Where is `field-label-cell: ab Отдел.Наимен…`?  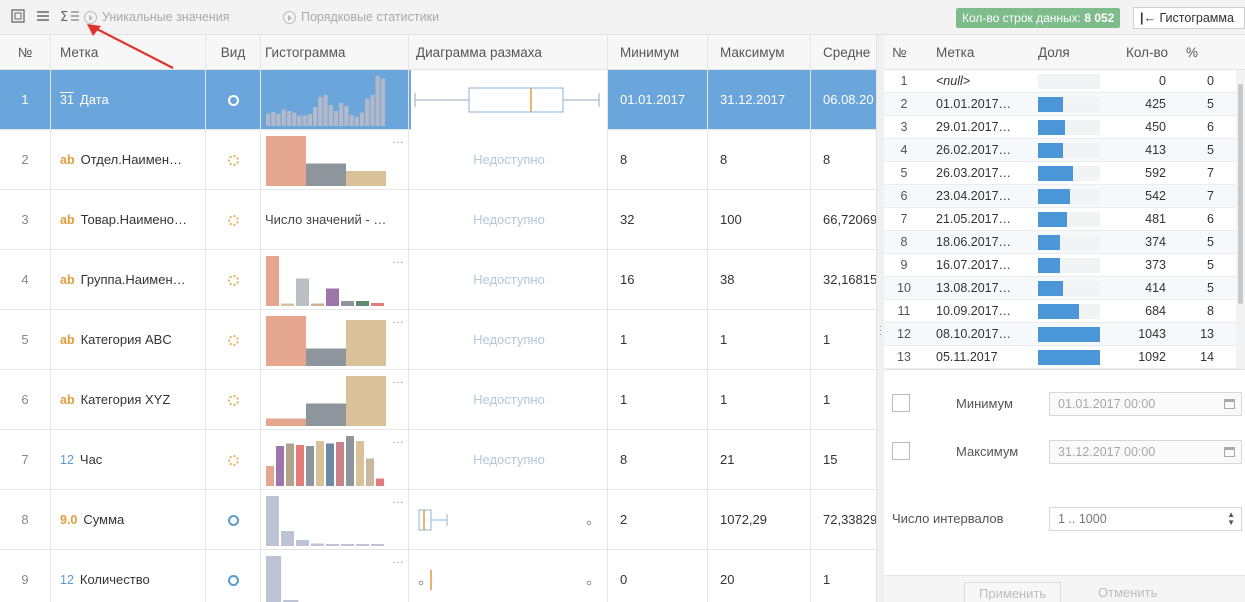 field-label-cell: ab Отдел.Наимен… is located at coordinates (132, 160).